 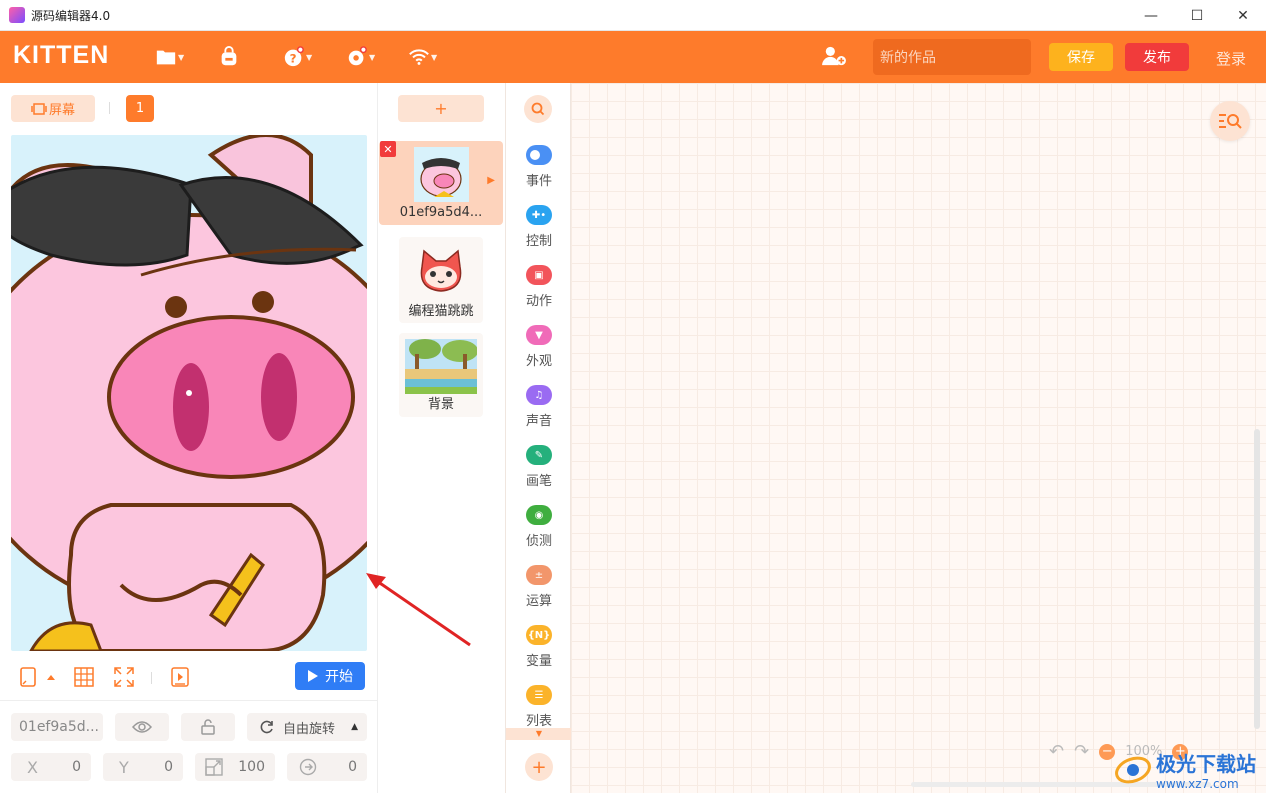 What do you see at coordinates (538, 721) in the screenshot?
I see `category-label: 列表` at bounding box center [538, 721].